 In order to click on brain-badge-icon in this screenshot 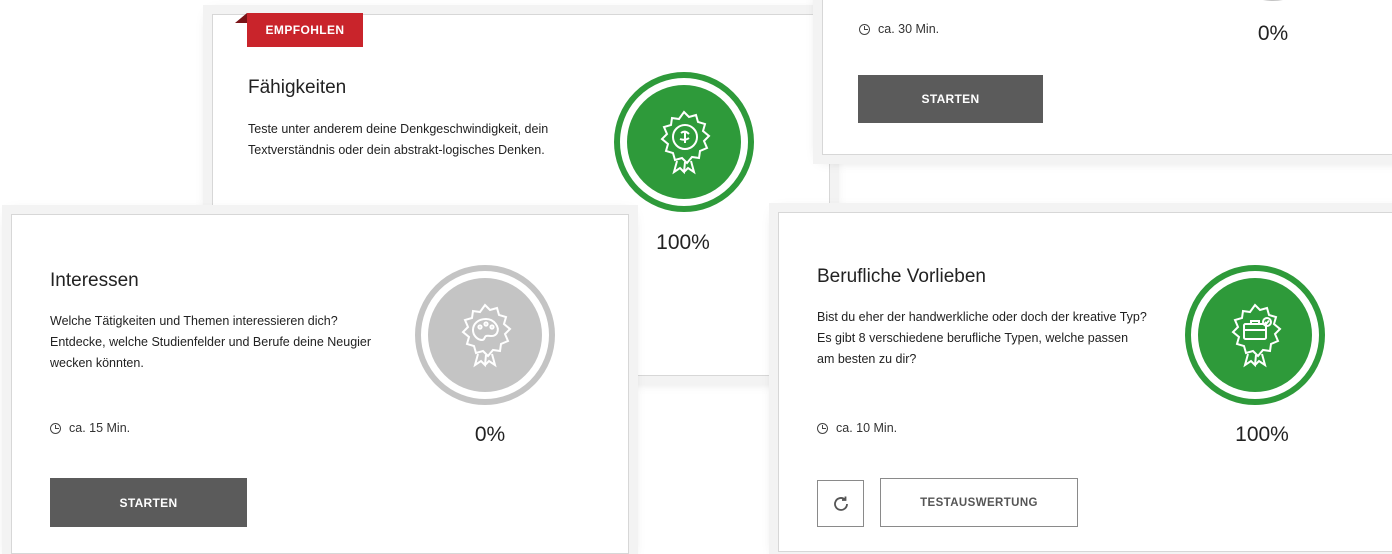, I will do `click(685, 142)`.